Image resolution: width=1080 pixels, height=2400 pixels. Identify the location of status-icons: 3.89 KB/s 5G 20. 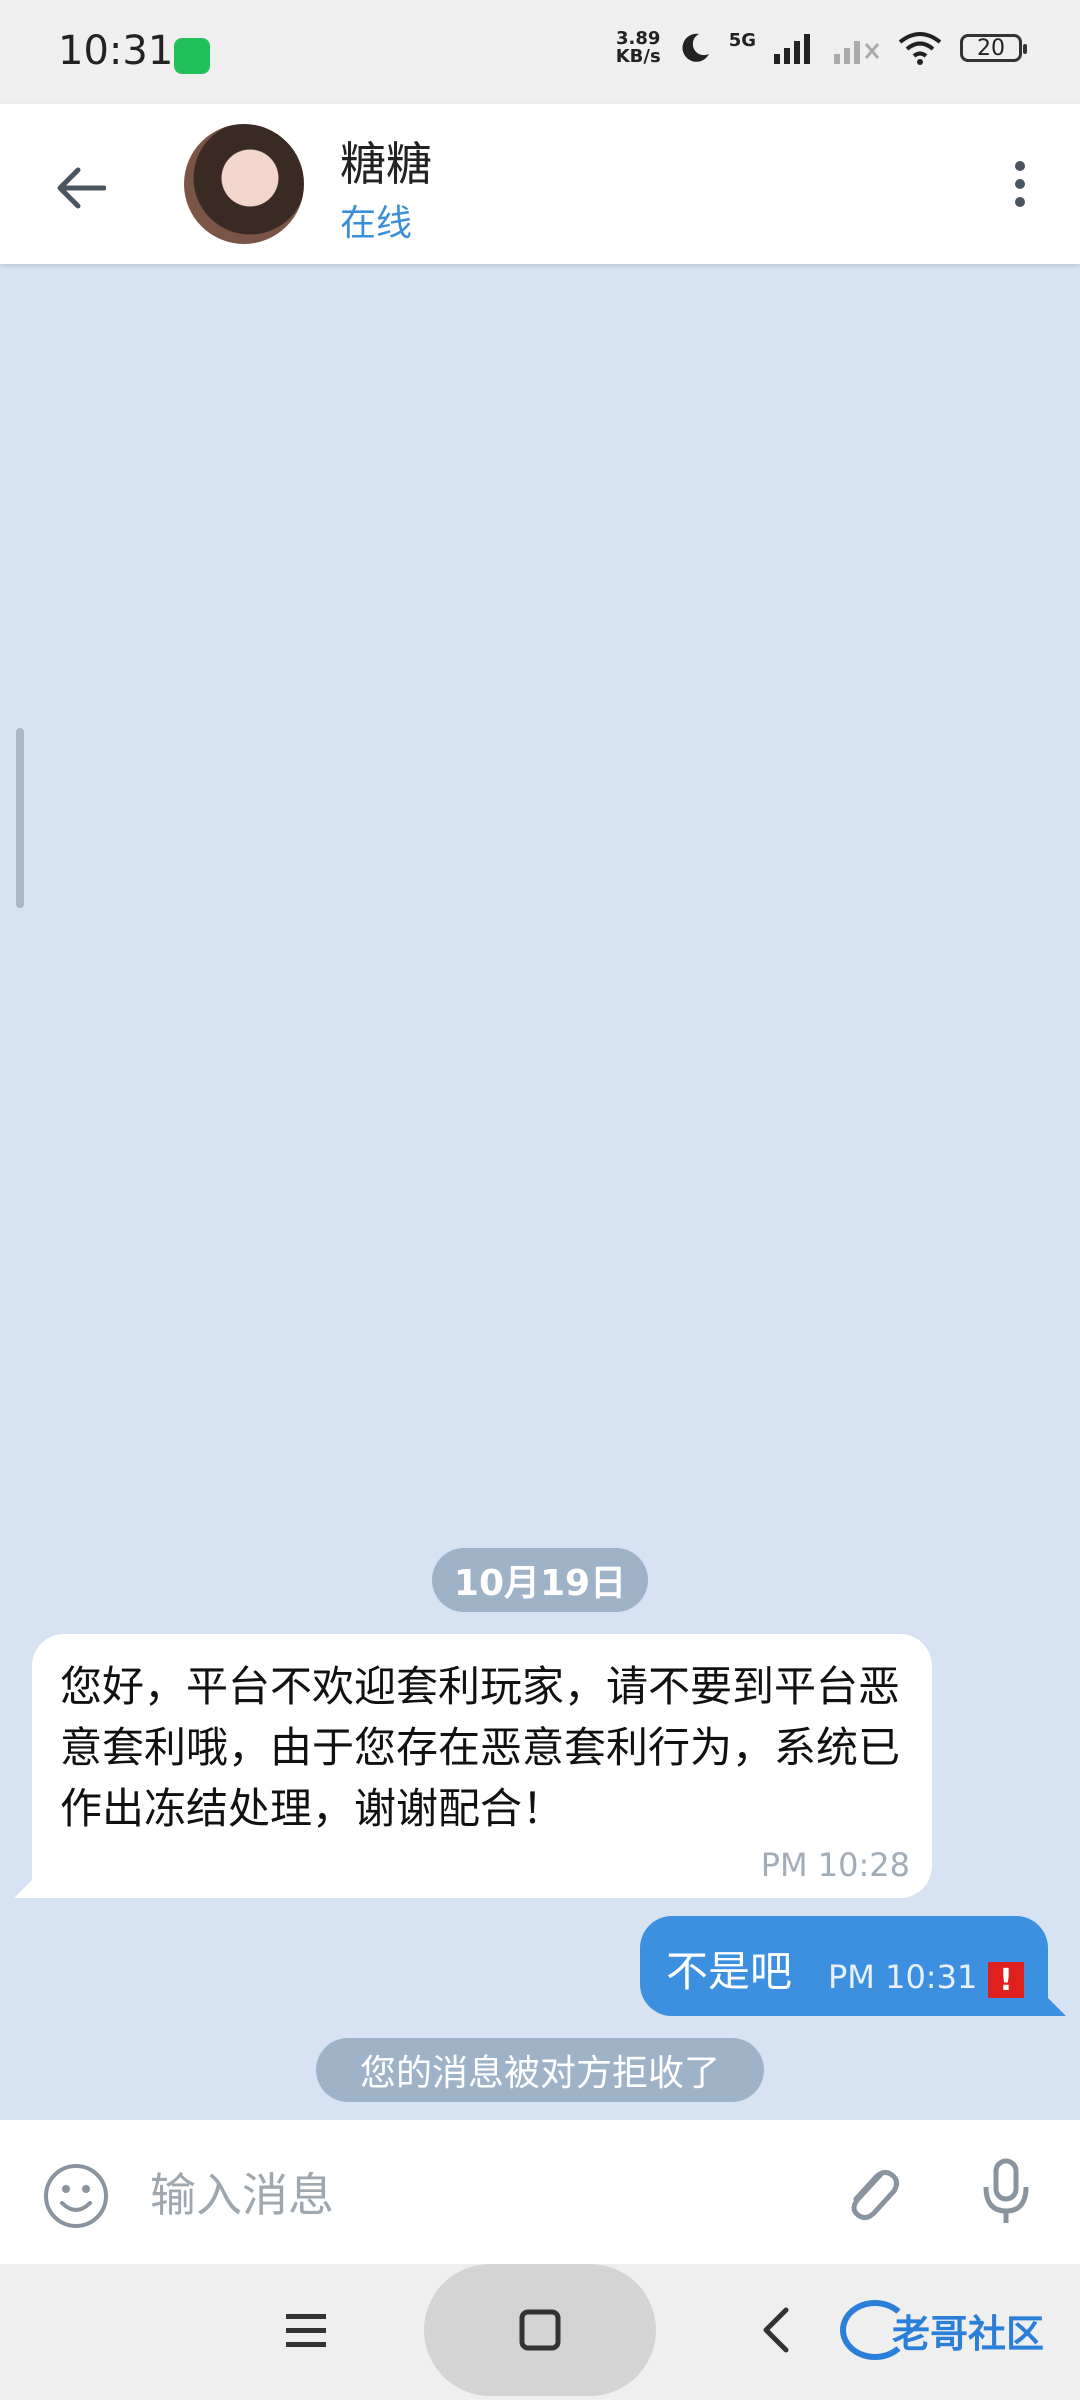
(821, 47).